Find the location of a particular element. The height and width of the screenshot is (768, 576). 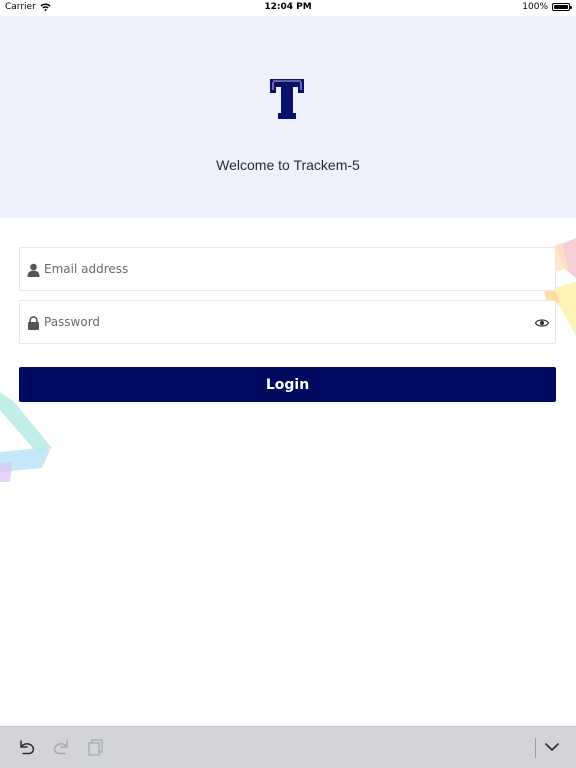

copy-icon is located at coordinates (96, 747).